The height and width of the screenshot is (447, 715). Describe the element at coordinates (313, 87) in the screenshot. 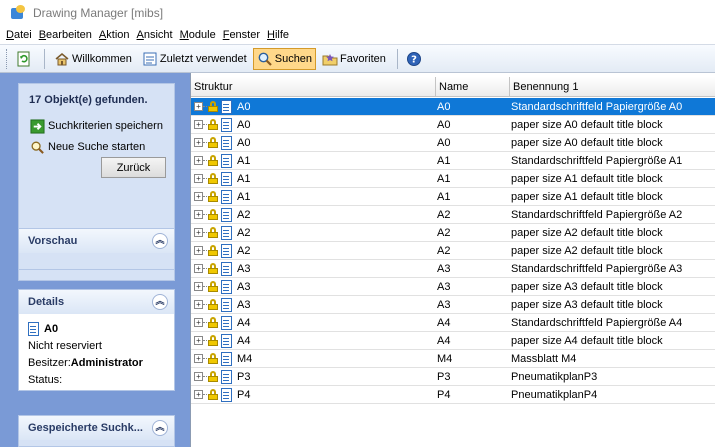

I see `column-header-struktur: Struktur` at that location.